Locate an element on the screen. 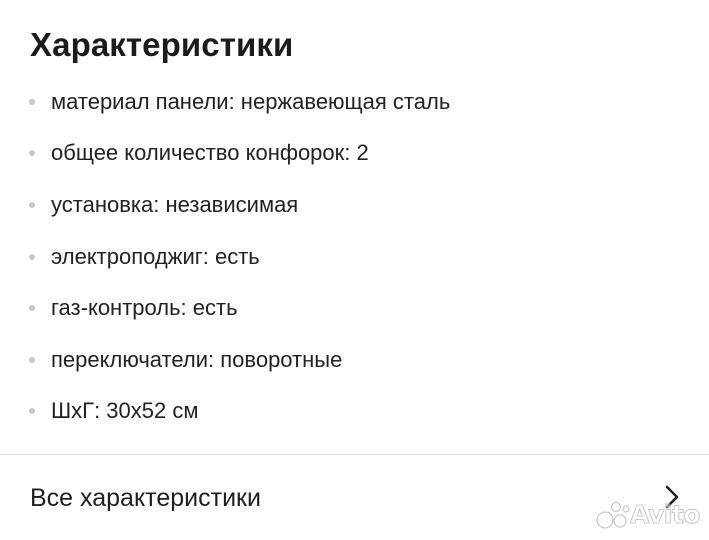 Image resolution: width=709 pixels, height=540 pixels. spec-text: переключатели: поворотные is located at coordinates (197, 359).